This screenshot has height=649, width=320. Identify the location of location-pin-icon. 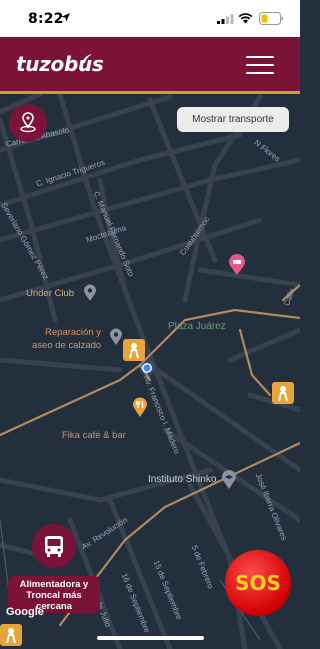
(28, 122).